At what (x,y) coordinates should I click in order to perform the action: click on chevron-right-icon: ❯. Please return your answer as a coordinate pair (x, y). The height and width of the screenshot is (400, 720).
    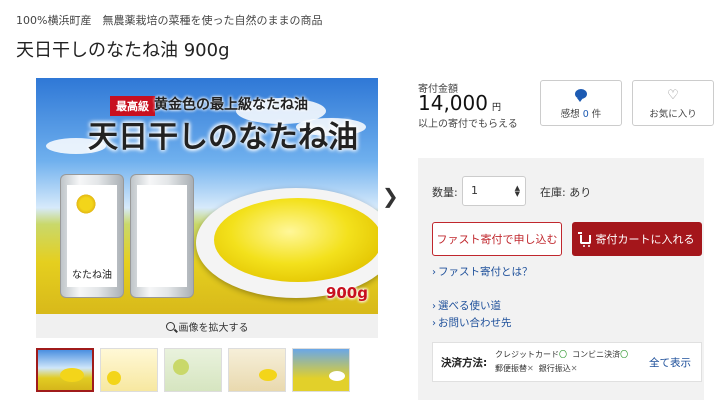
    Looking at the image, I should click on (390, 196).